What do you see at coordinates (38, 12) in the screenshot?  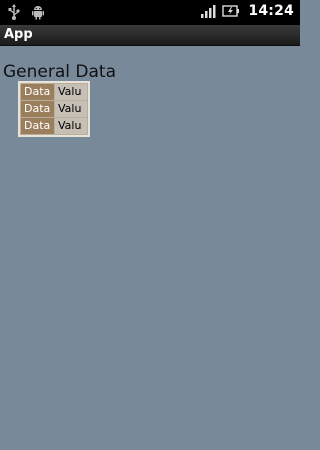 I see `android-debug-icon` at bounding box center [38, 12].